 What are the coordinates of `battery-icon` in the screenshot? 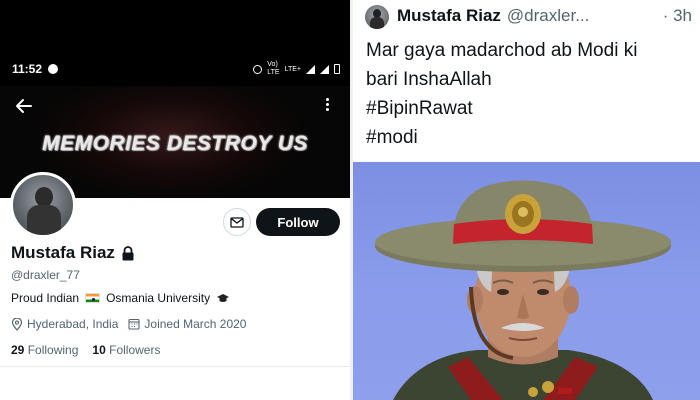 It's located at (337, 69).